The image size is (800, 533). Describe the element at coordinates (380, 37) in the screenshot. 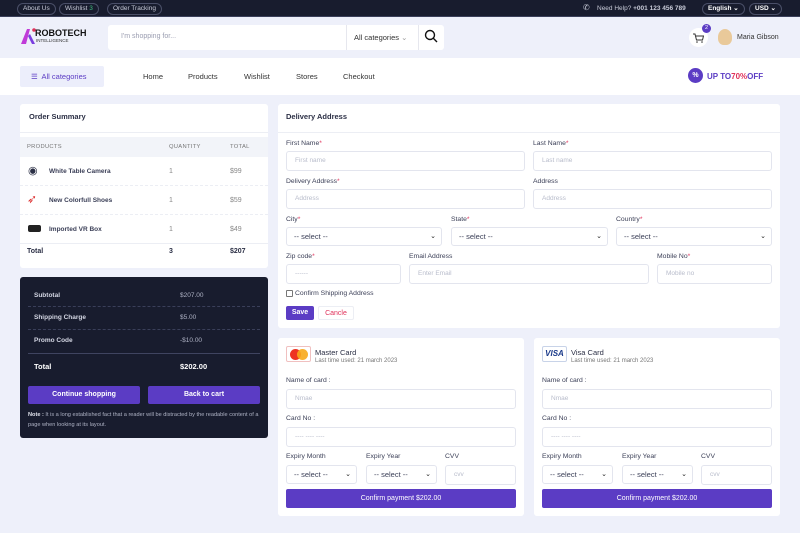

I see `category-select: All categories ⌄` at that location.